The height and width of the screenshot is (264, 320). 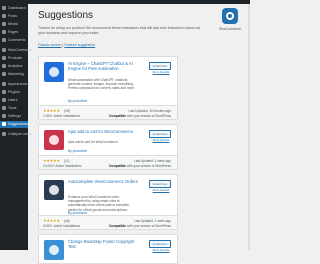 What do you see at coordinates (249, 127) in the screenshot?
I see `scrollbar` at bounding box center [249, 127].